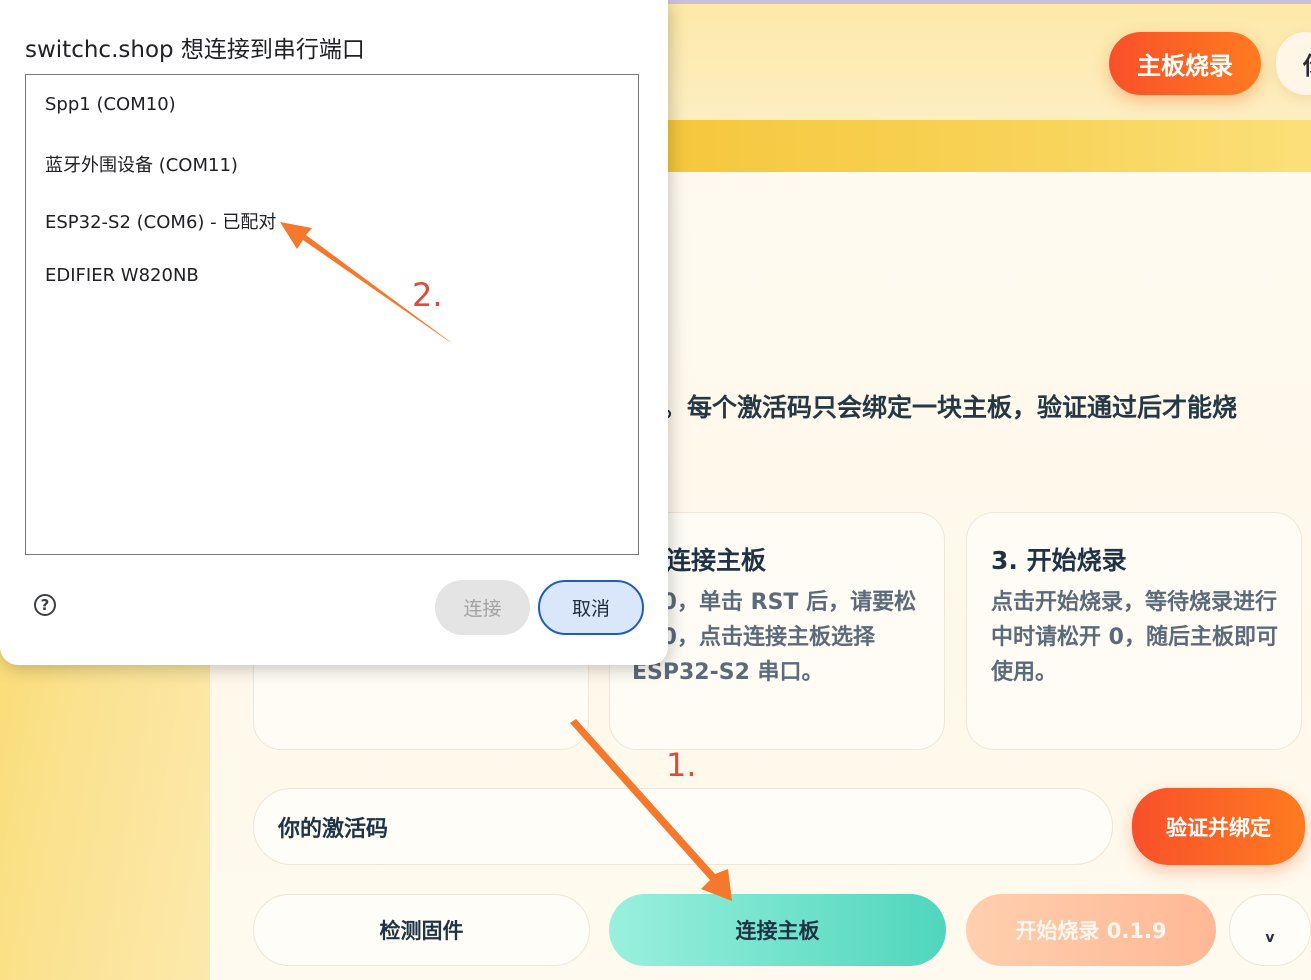 This screenshot has height=980, width=1311. I want to click on activation-notice: 。每个激活码只会绑定一块主板，验证通过后才能烧, so click(950, 407).